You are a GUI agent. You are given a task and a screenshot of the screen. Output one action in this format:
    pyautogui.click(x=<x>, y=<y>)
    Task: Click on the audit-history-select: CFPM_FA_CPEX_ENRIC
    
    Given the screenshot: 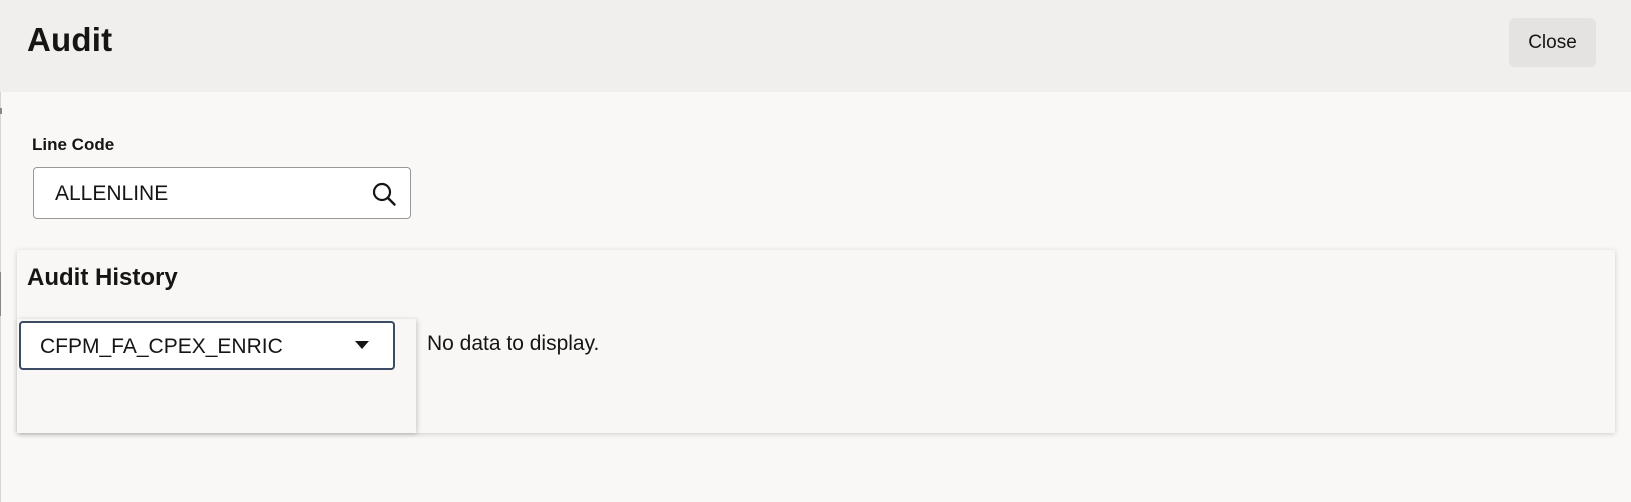 What is the action you would take?
    pyautogui.click(x=207, y=345)
    